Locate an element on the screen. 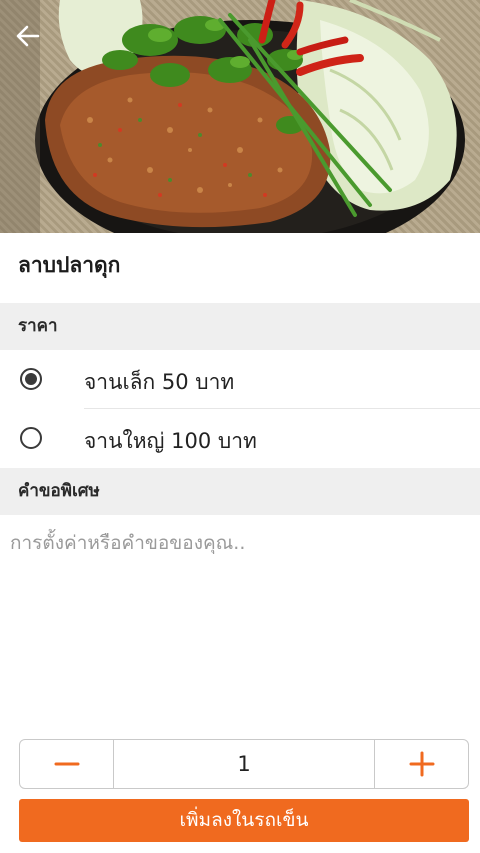 The width and height of the screenshot is (480, 853). quantity-stepper: 1 is located at coordinates (244, 764).